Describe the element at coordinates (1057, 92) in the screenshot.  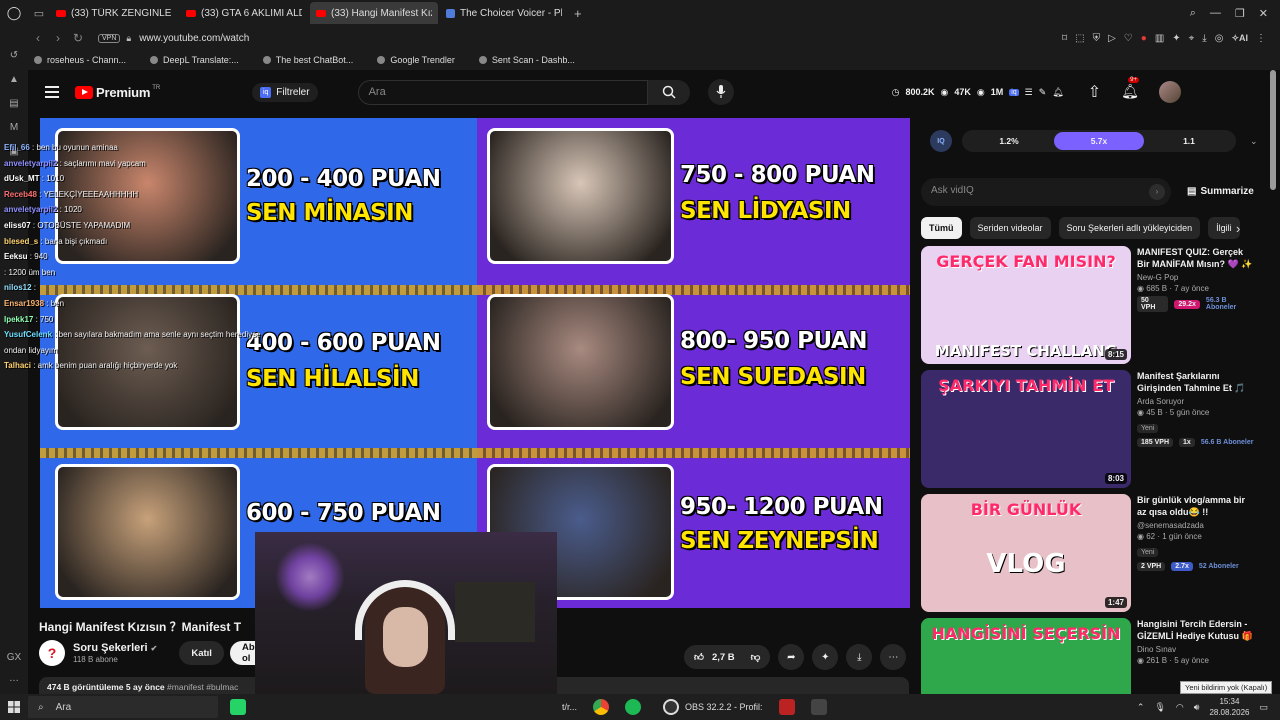
I see `bell-outline-icon: 🔔︎` at that location.